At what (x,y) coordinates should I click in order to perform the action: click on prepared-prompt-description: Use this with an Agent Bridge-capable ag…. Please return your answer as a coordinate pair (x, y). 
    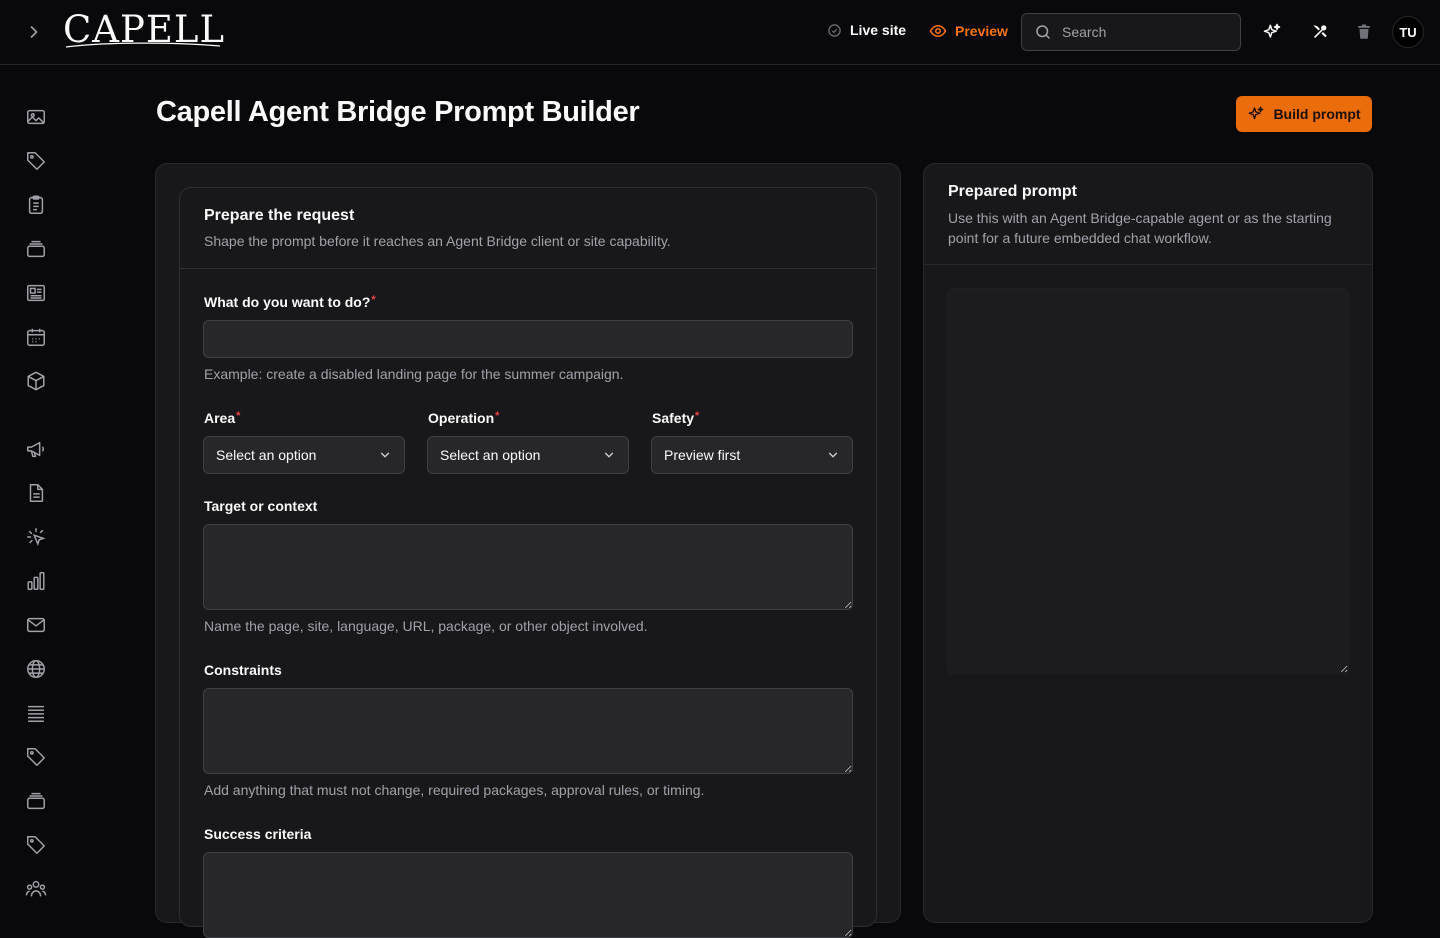
    Looking at the image, I should click on (1140, 228).